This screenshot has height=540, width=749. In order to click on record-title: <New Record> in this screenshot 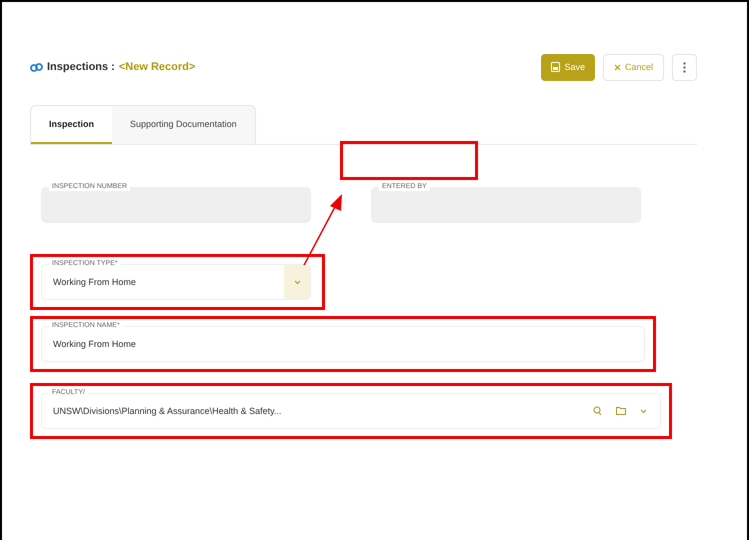, I will do `click(157, 67)`.